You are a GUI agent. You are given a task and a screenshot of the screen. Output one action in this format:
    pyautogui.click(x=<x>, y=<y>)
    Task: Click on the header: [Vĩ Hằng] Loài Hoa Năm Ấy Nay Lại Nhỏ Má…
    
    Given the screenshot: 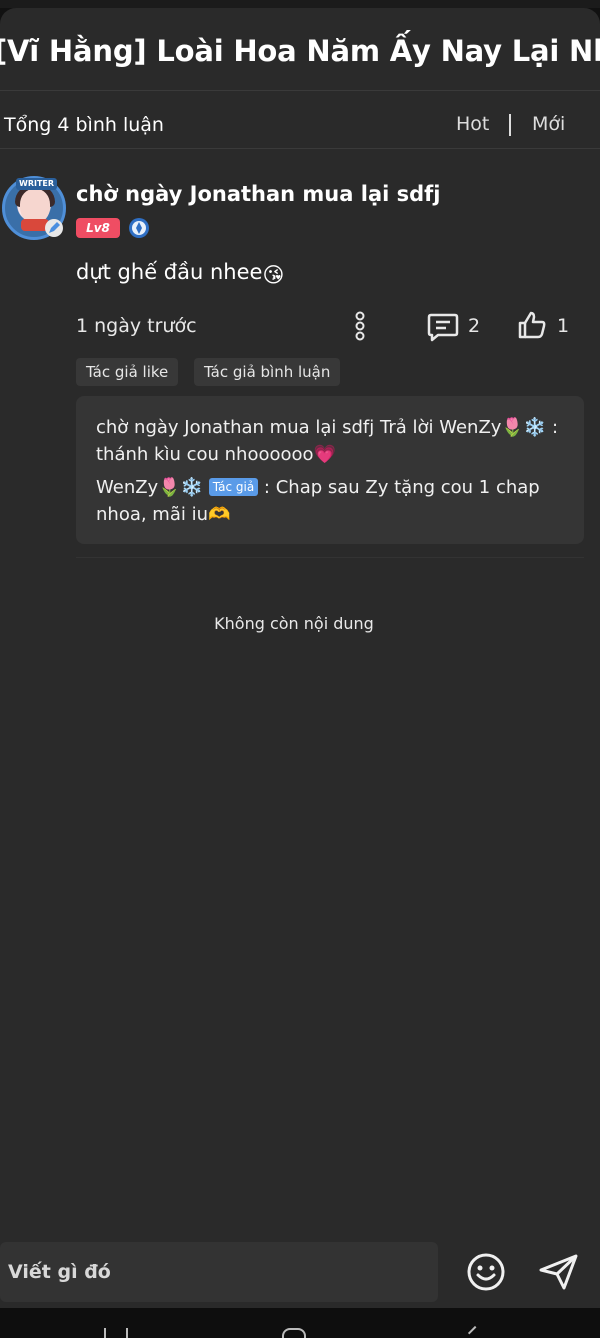 What is the action you would take?
    pyautogui.click(x=300, y=56)
    